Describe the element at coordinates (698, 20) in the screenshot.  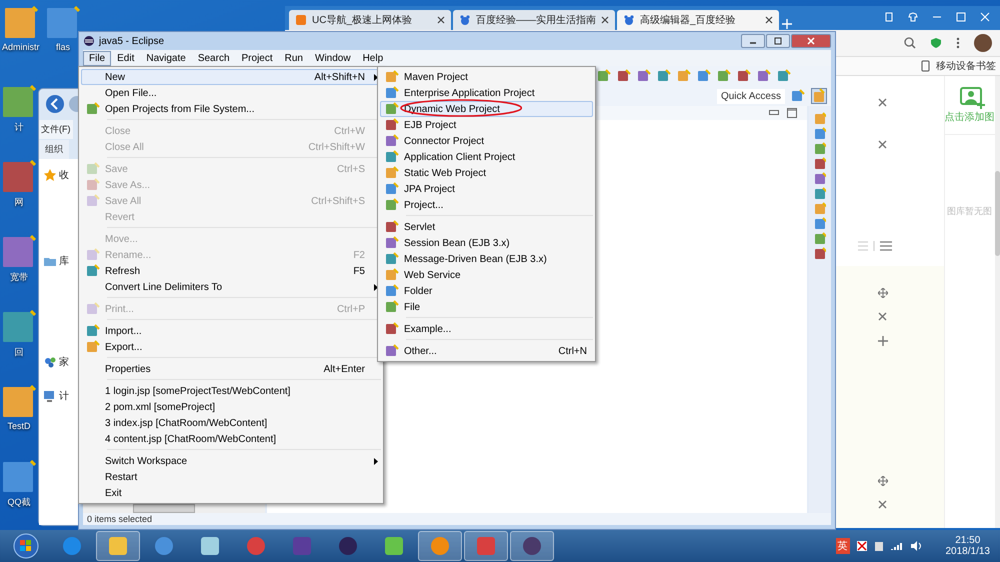
I see `browser-tab: 高级编辑器_百度经验` at that location.